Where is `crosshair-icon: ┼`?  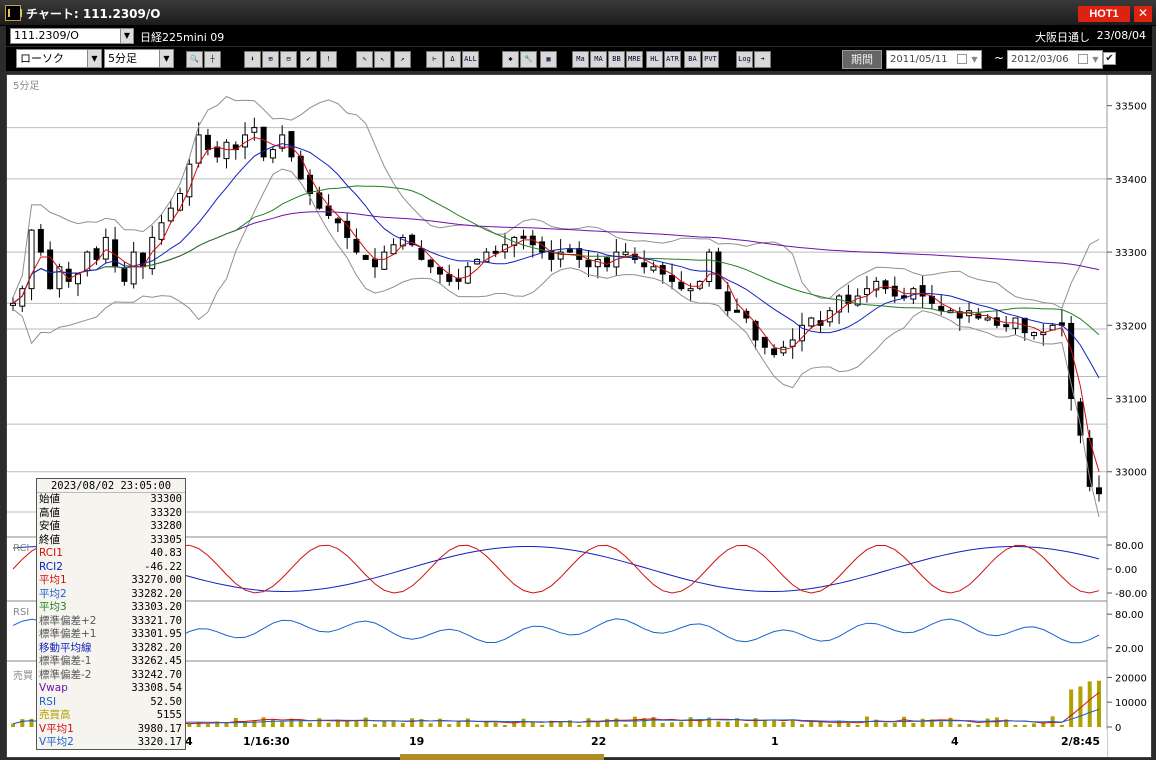 crosshair-icon: ┼ is located at coordinates (212, 59).